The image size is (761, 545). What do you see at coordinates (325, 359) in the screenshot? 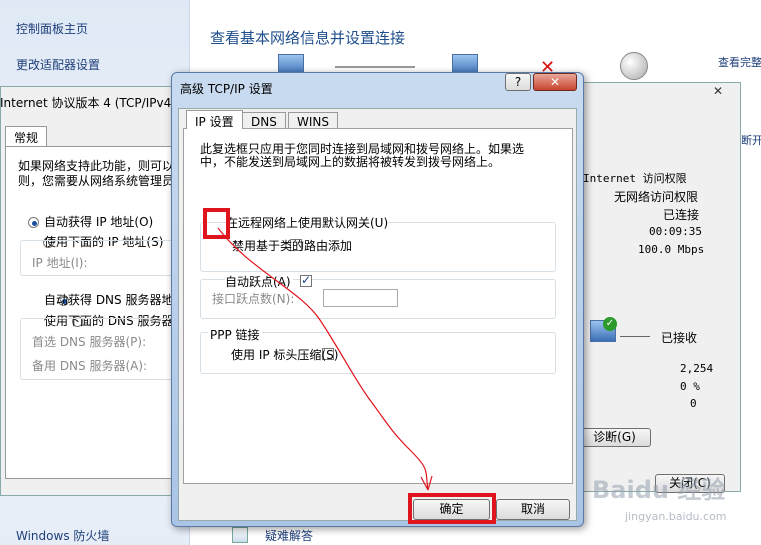
I see `annotation-arrow` at bounding box center [325, 359].